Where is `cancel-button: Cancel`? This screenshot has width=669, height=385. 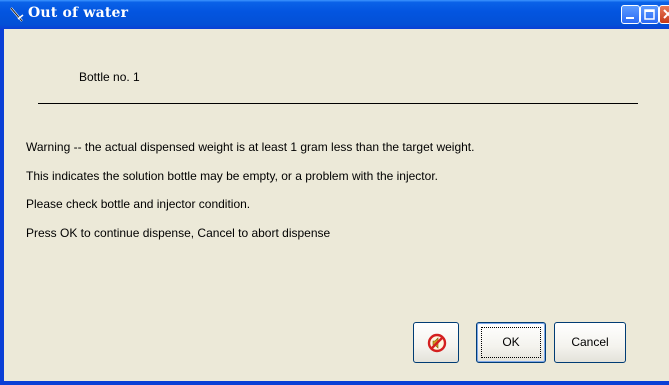 cancel-button: Cancel is located at coordinates (590, 342).